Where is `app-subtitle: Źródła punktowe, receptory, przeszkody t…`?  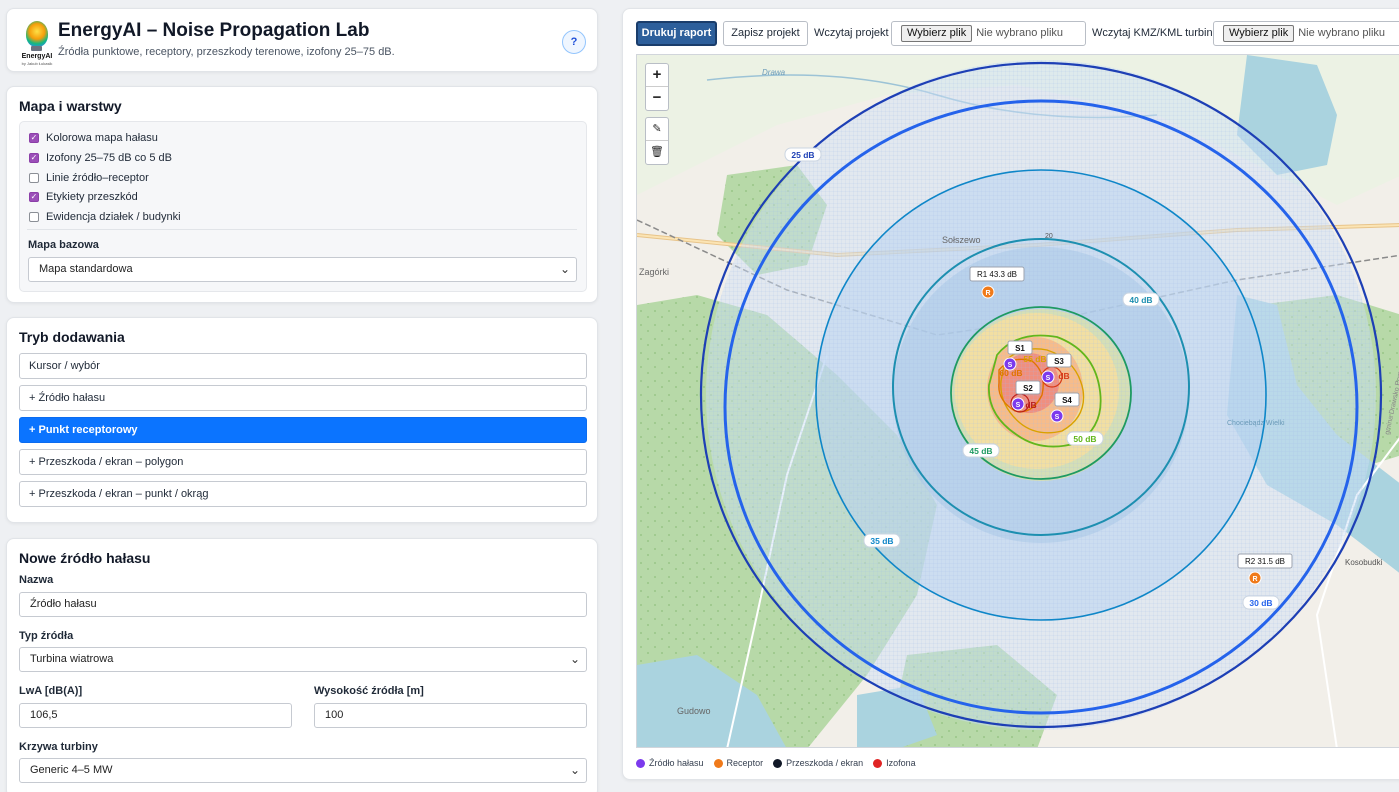
app-subtitle: Źródła punktowe, receptory, przeszkody t… is located at coordinates (226, 52).